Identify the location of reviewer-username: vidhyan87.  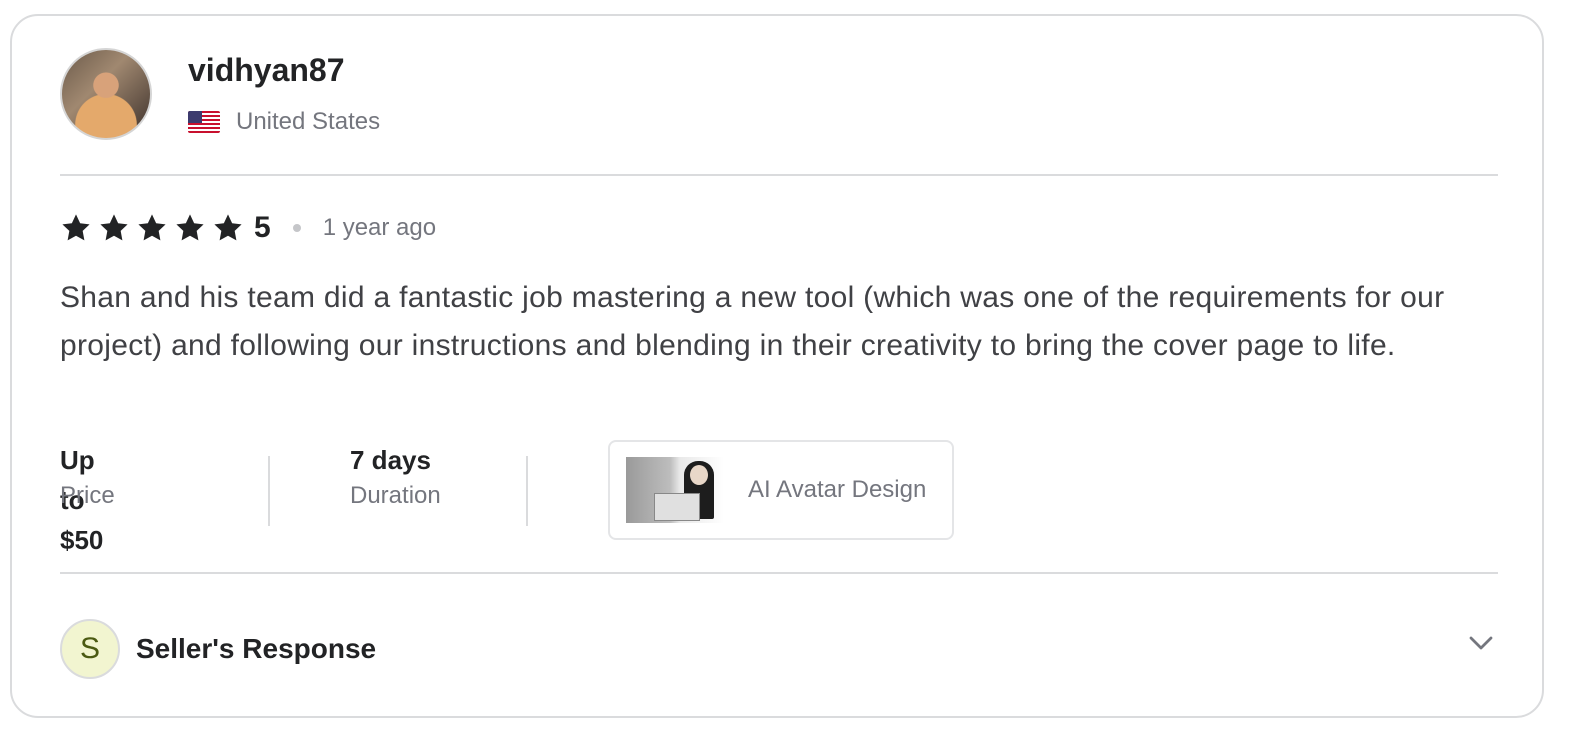
(266, 70).